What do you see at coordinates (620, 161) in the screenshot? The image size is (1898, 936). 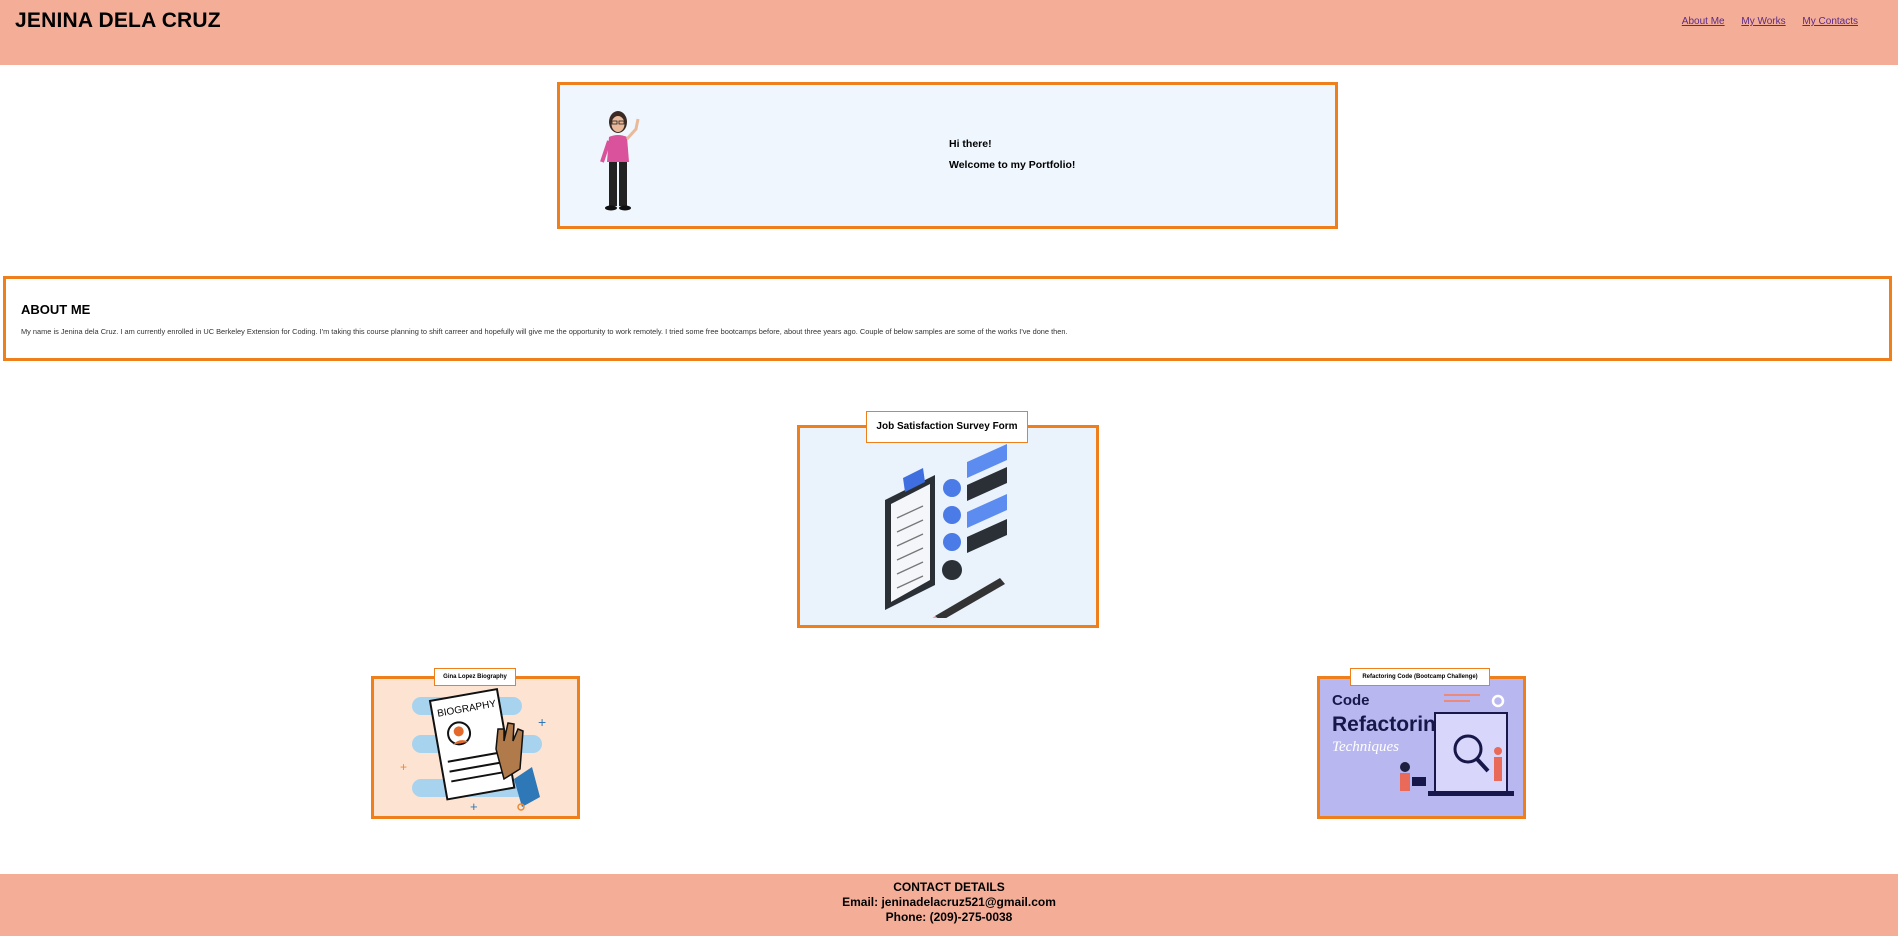 I see `avatar-illustration` at bounding box center [620, 161].